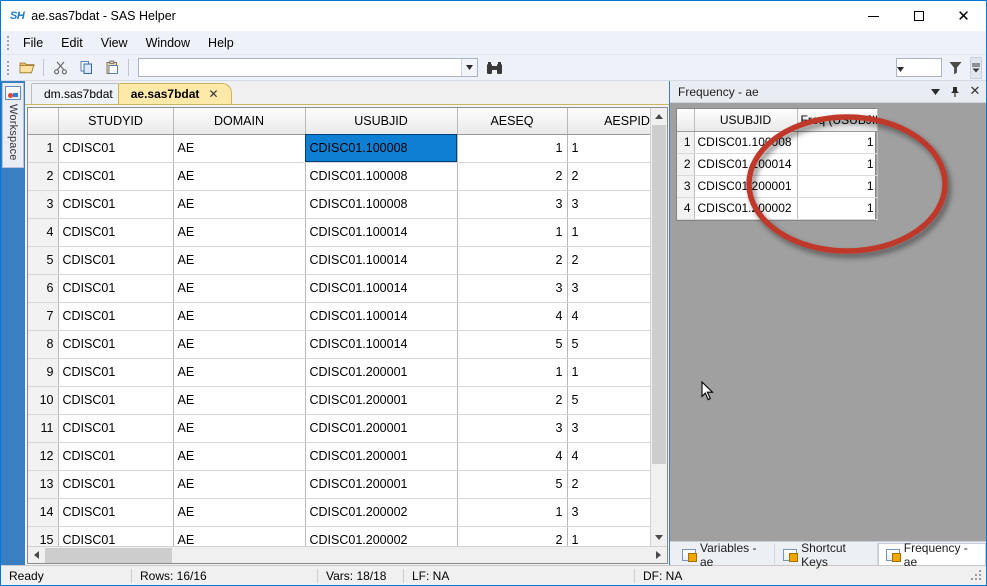  What do you see at coordinates (72, 43) in the screenshot?
I see `menu-item-edit: Edit` at bounding box center [72, 43].